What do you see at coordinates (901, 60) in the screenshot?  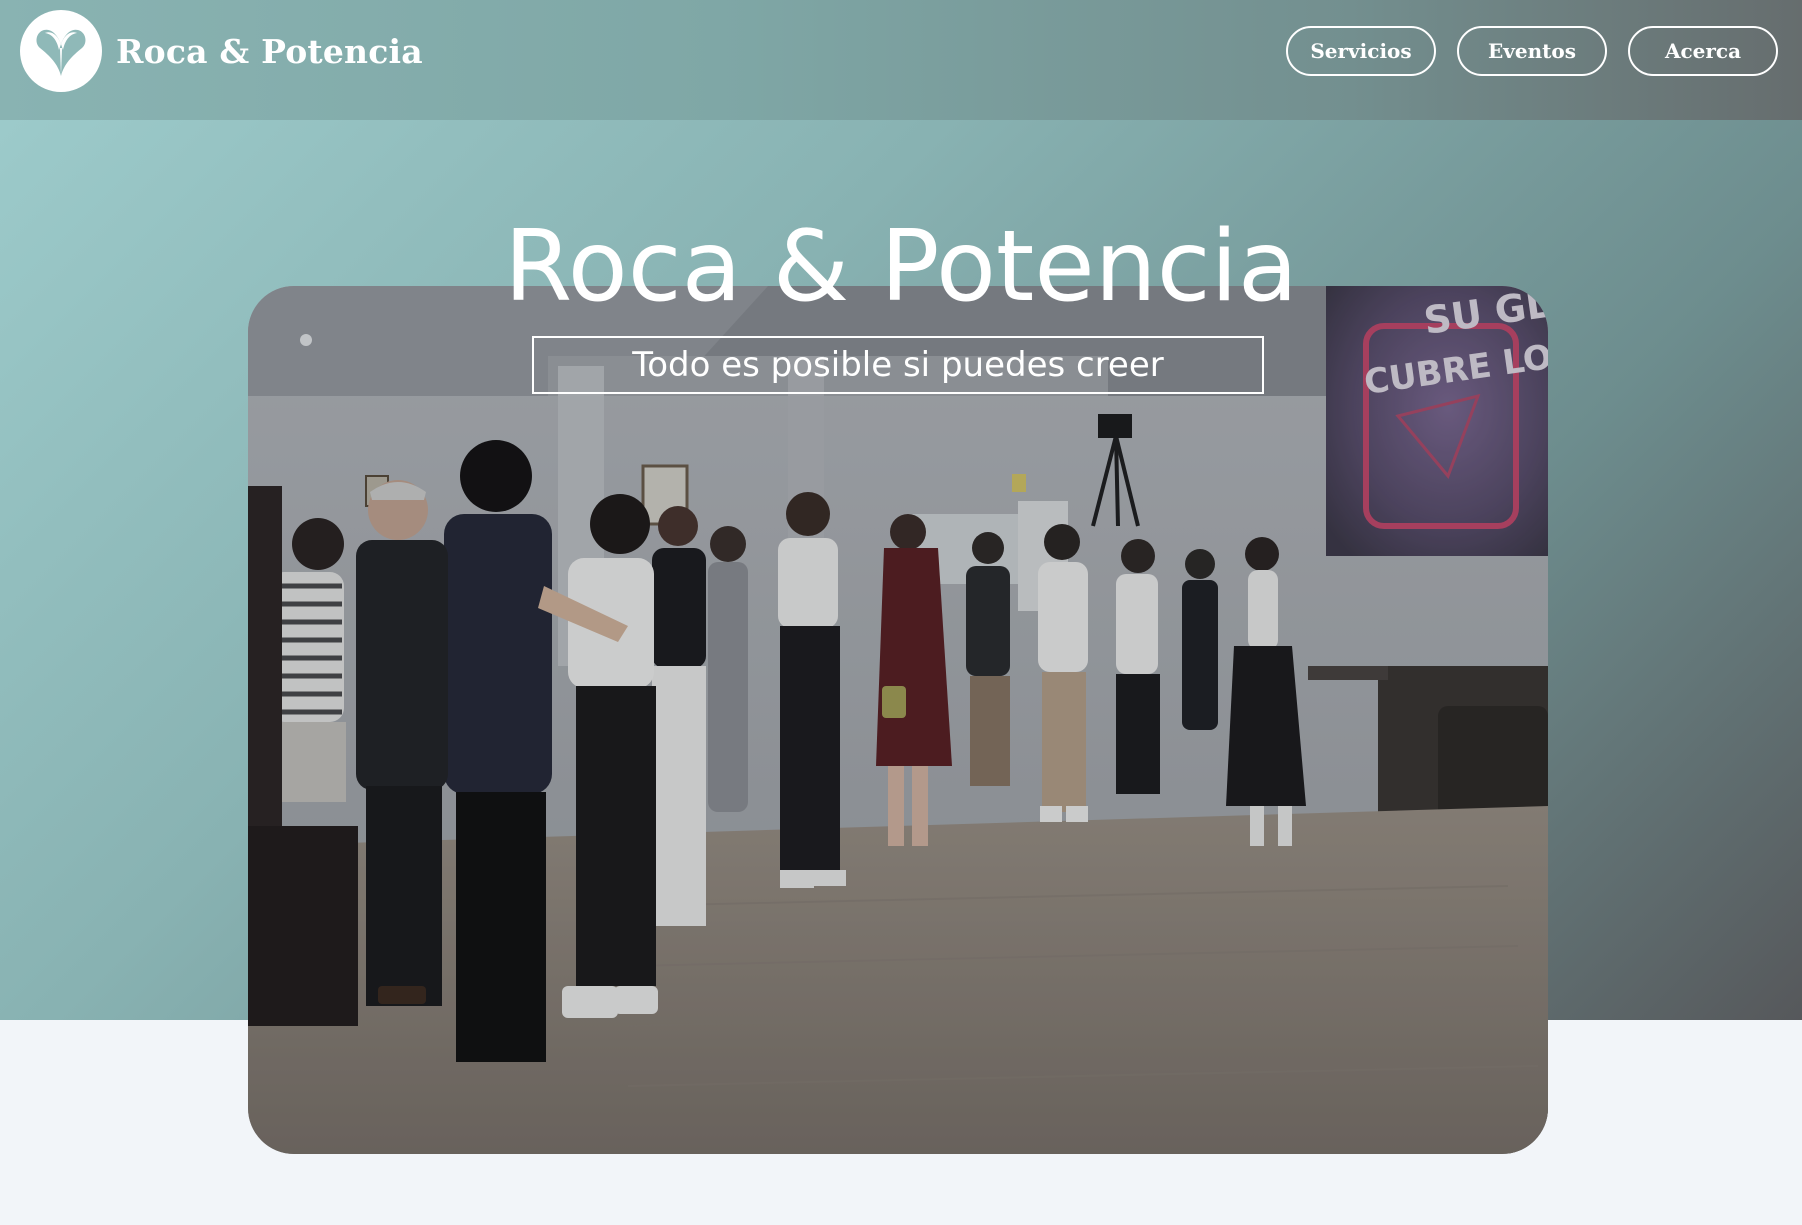 I see `site-header: Roca & Potencia Servicios Eventos Acerca` at bounding box center [901, 60].